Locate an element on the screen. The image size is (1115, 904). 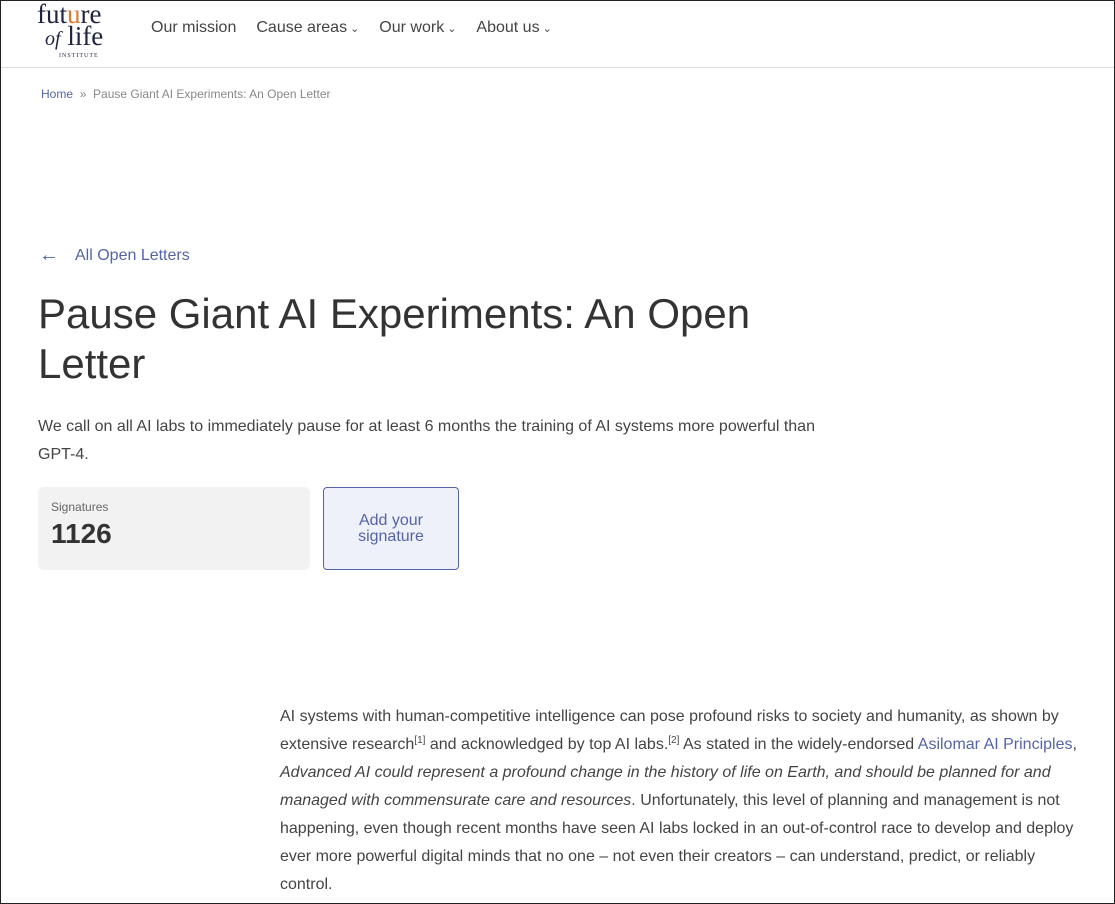
asilomar-link: Asilomar AI Principles is located at coordinates (995, 744).